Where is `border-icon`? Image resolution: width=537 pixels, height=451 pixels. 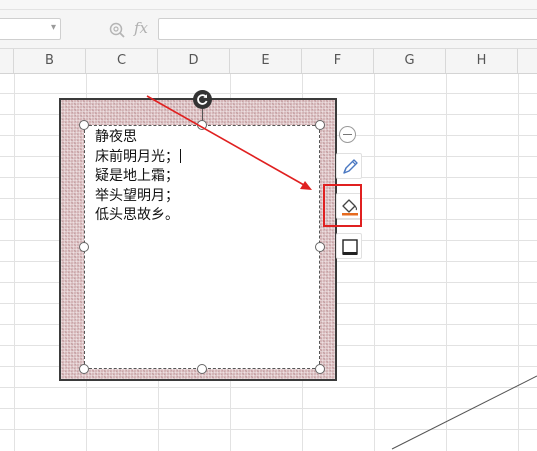
border-icon is located at coordinates (350, 247).